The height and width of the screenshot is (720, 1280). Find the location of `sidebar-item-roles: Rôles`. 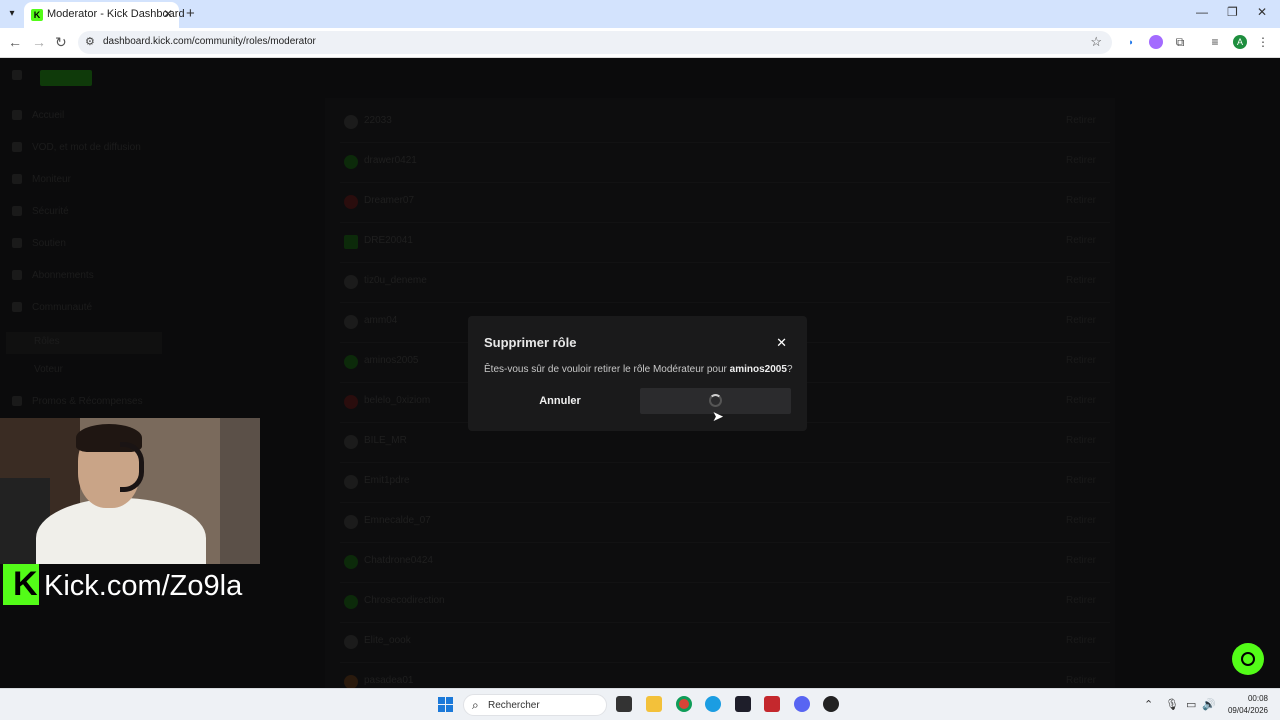

sidebar-item-roles: Rôles is located at coordinates (84, 343).